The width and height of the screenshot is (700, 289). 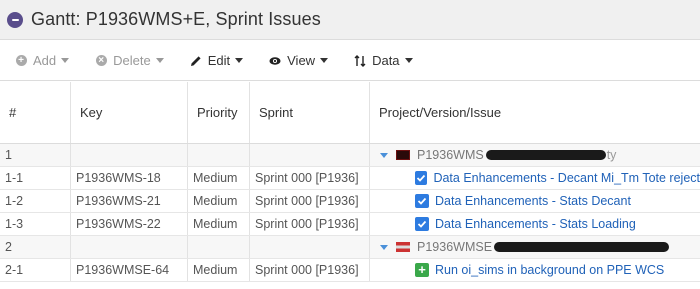 I want to click on toolbar: + Add × Delete Edit View Data, so click(x=350, y=61).